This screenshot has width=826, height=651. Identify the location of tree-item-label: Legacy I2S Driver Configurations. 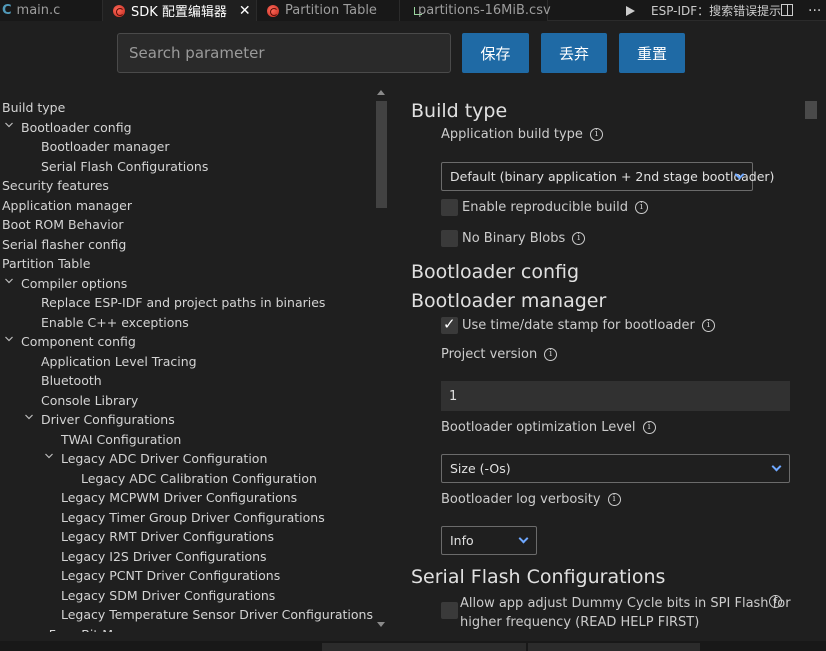
(164, 556).